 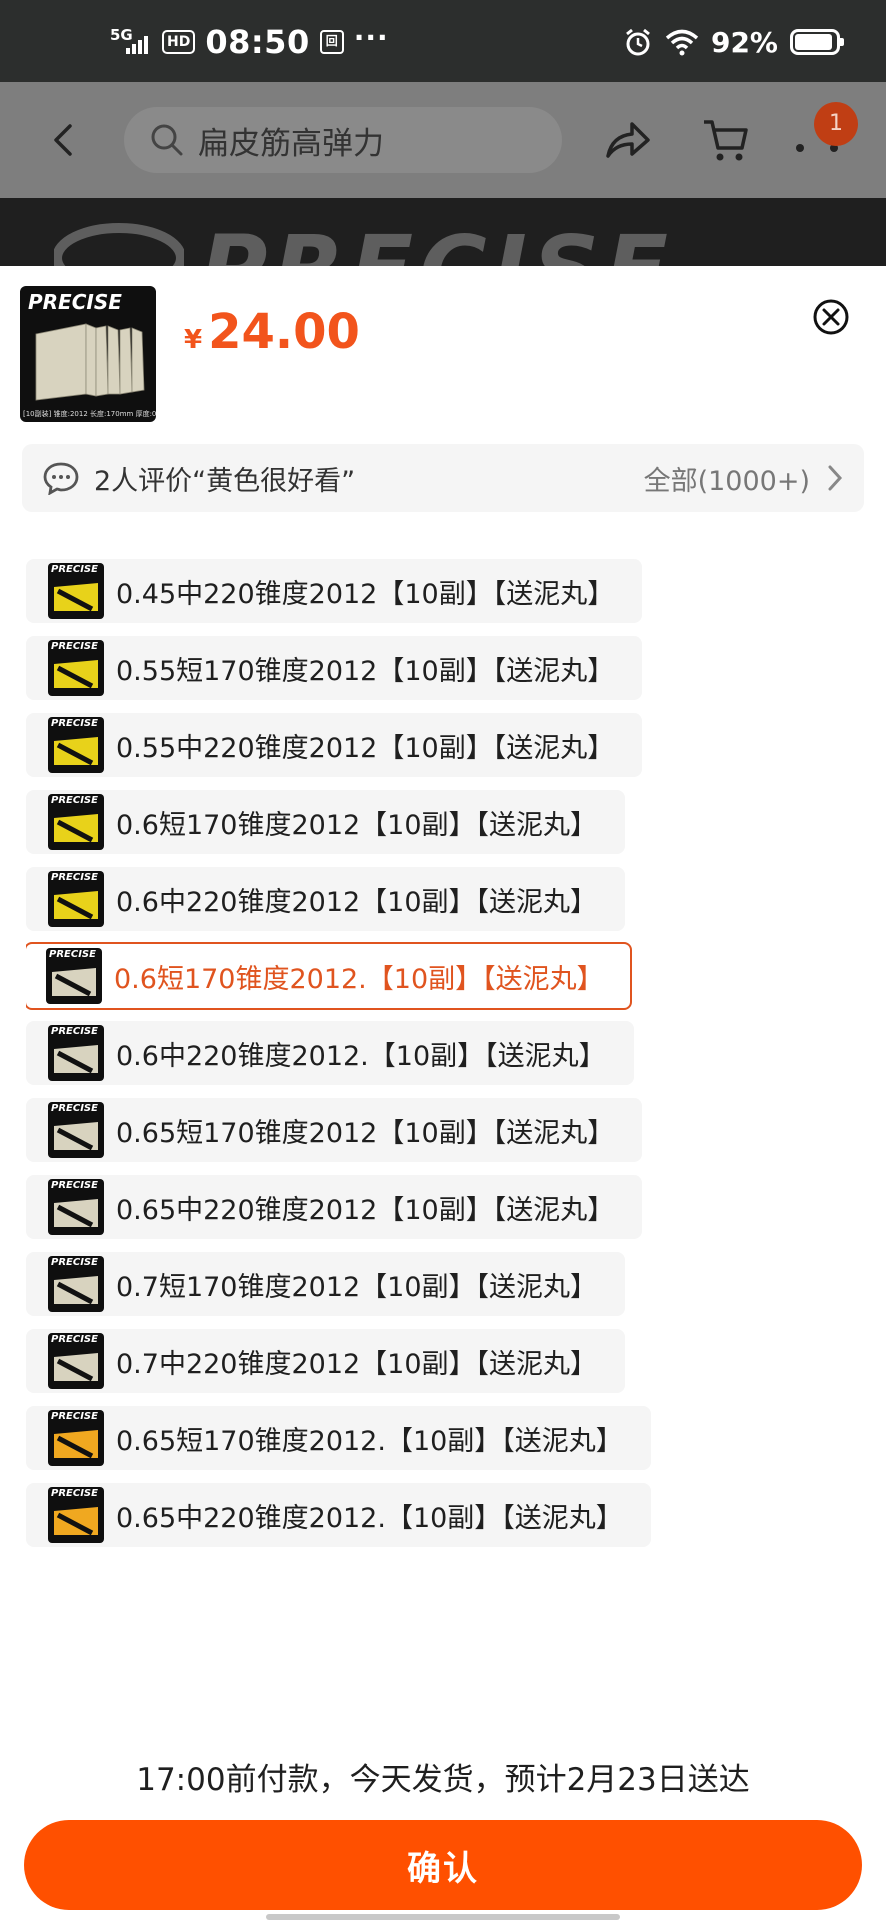 What do you see at coordinates (179, 42) in the screenshot?
I see `hd-icon: HD` at bounding box center [179, 42].